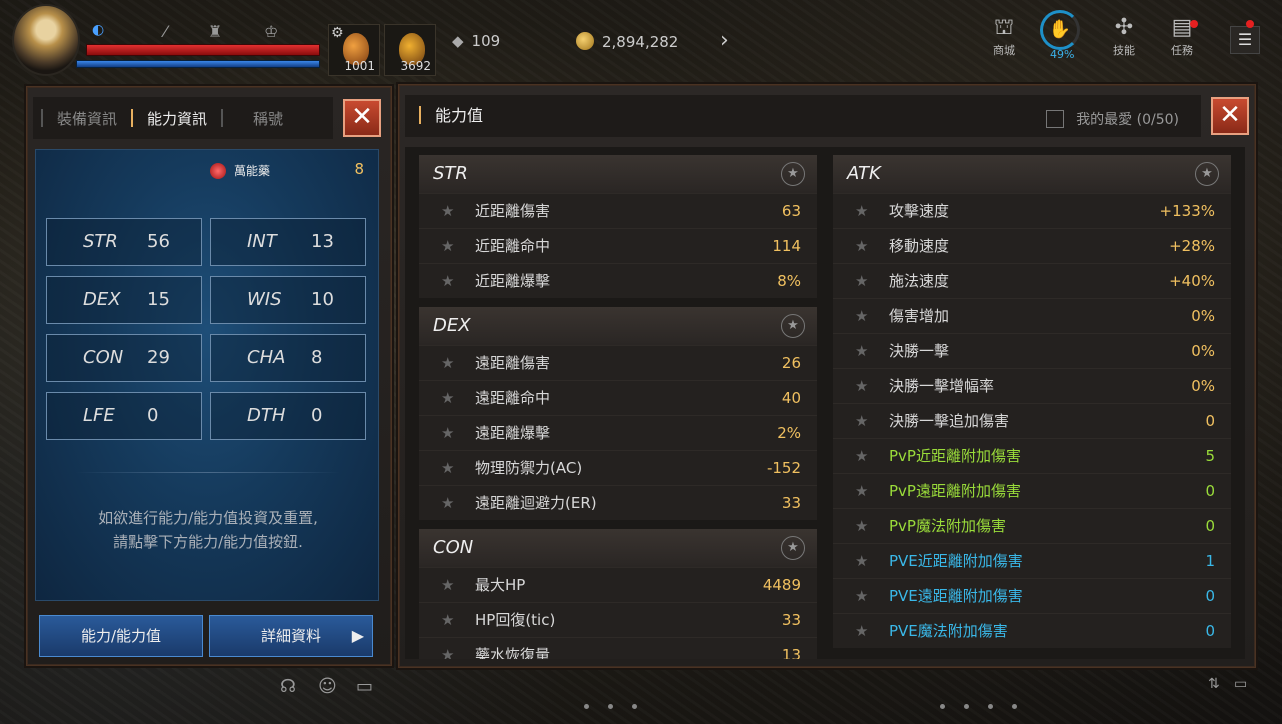 The height and width of the screenshot is (724, 1282). I want to click on group-header: ATK ★, so click(1032, 174).